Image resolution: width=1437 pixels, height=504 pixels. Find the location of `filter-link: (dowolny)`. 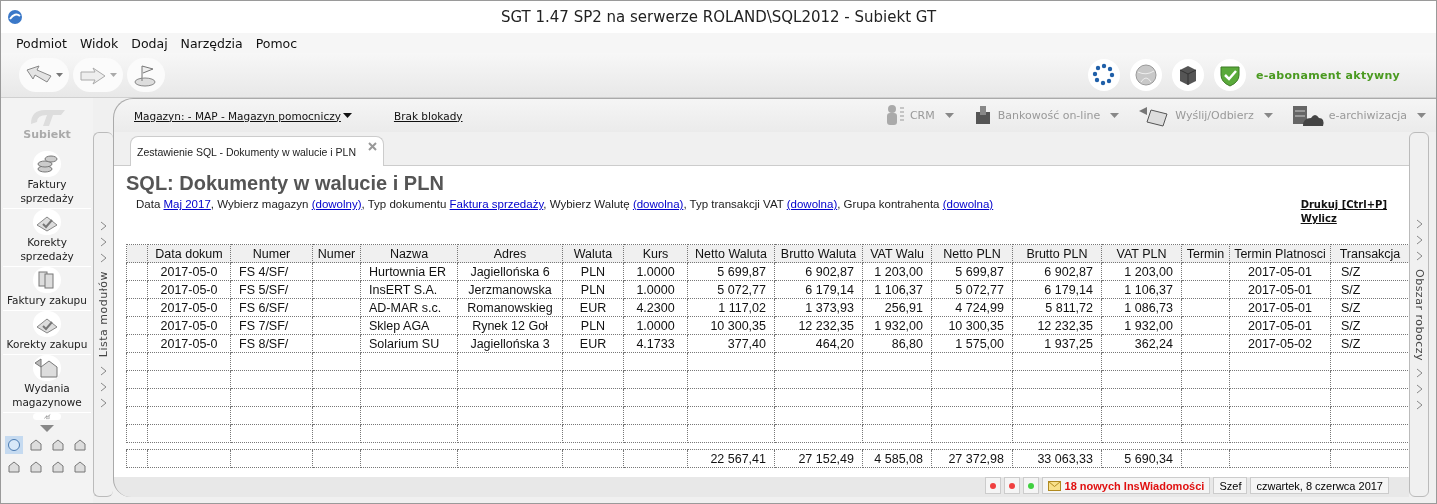

filter-link: (dowolny) is located at coordinates (336, 204).